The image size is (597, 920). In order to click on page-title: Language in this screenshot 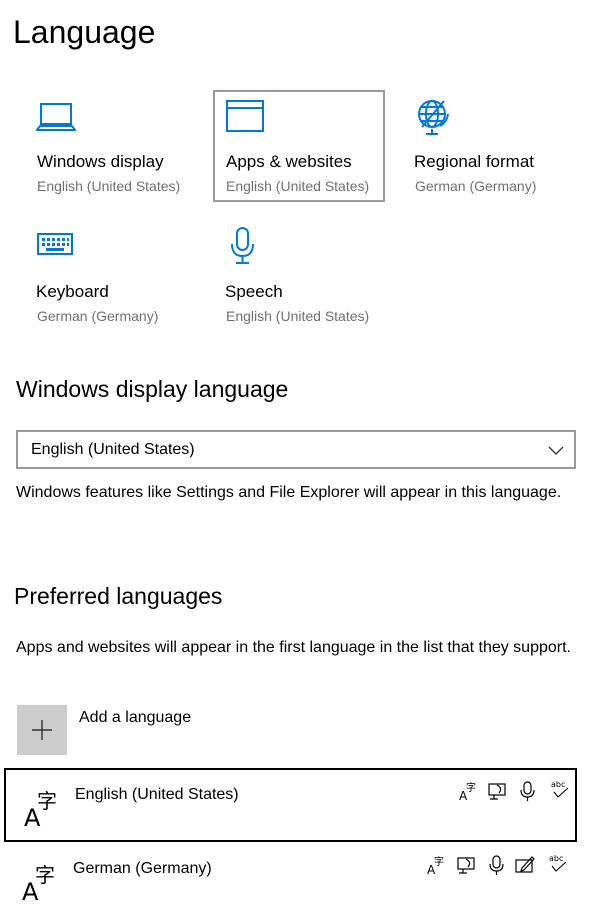, I will do `click(84, 32)`.